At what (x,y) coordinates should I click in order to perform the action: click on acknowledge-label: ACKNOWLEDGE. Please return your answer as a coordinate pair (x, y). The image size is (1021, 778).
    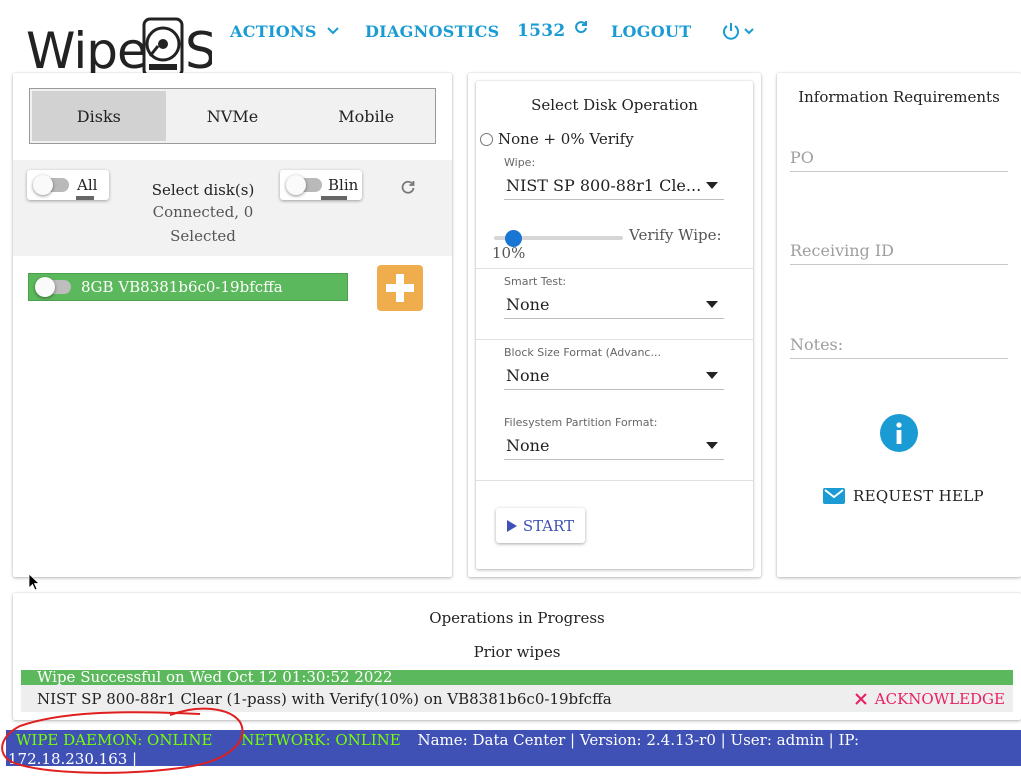
    Looking at the image, I should click on (939, 698).